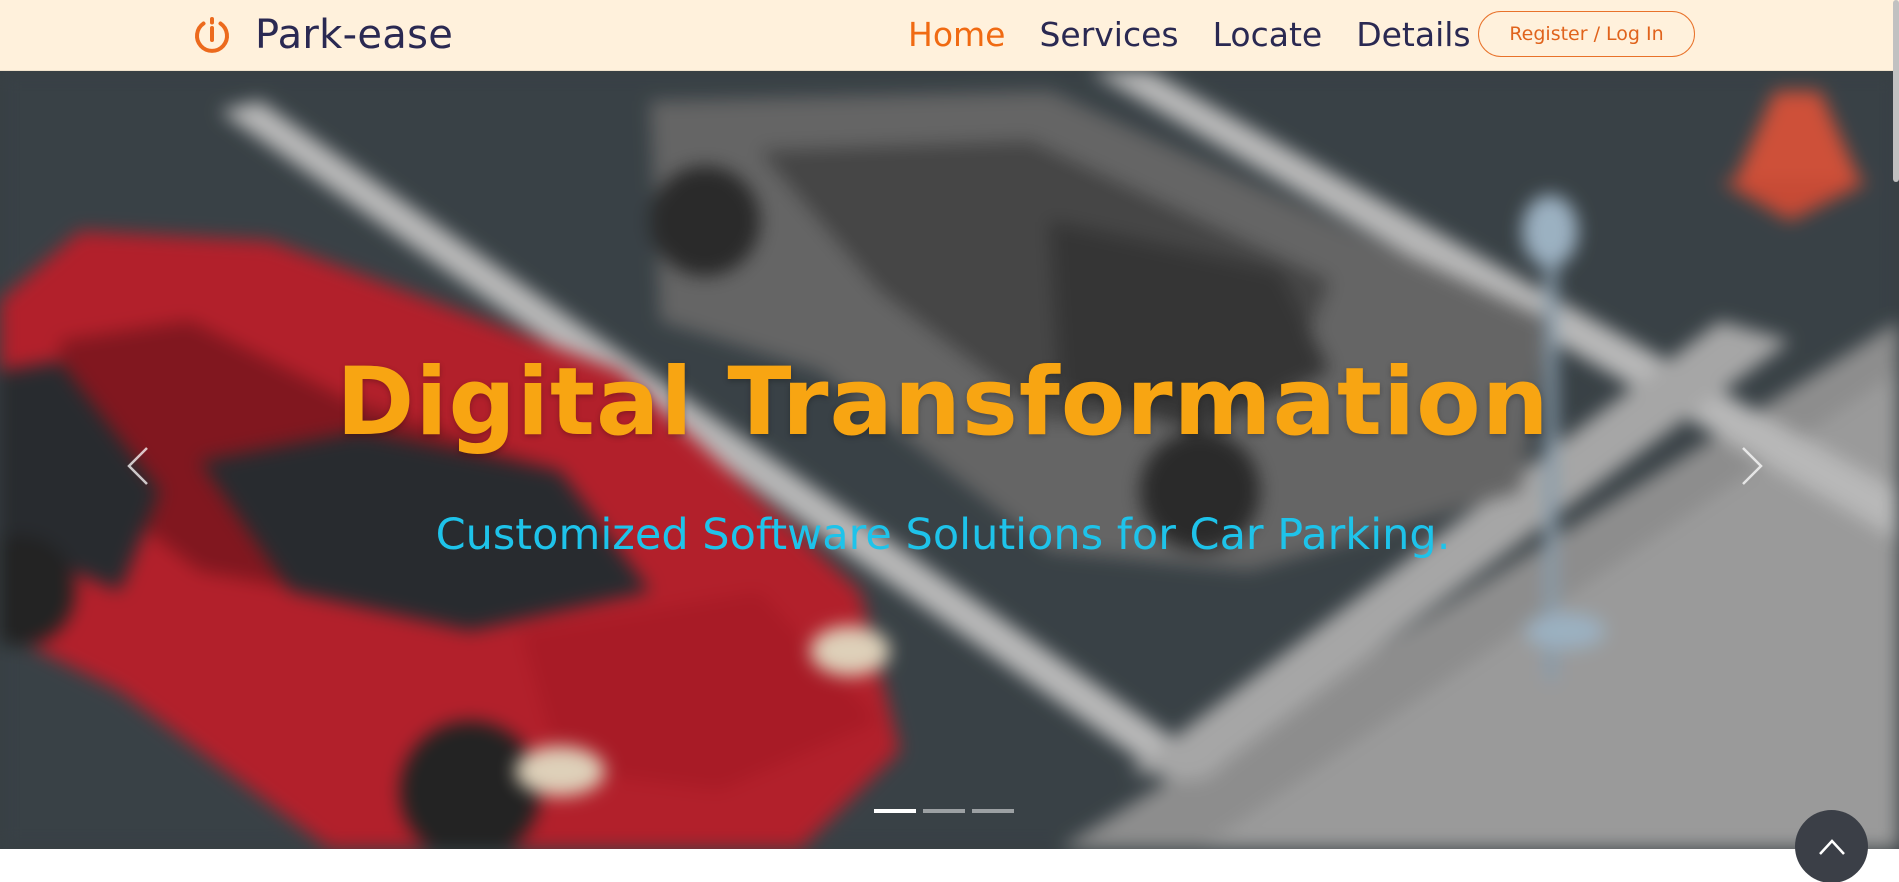 The height and width of the screenshot is (882, 1899). I want to click on back-to-top-button, so click(1831, 846).